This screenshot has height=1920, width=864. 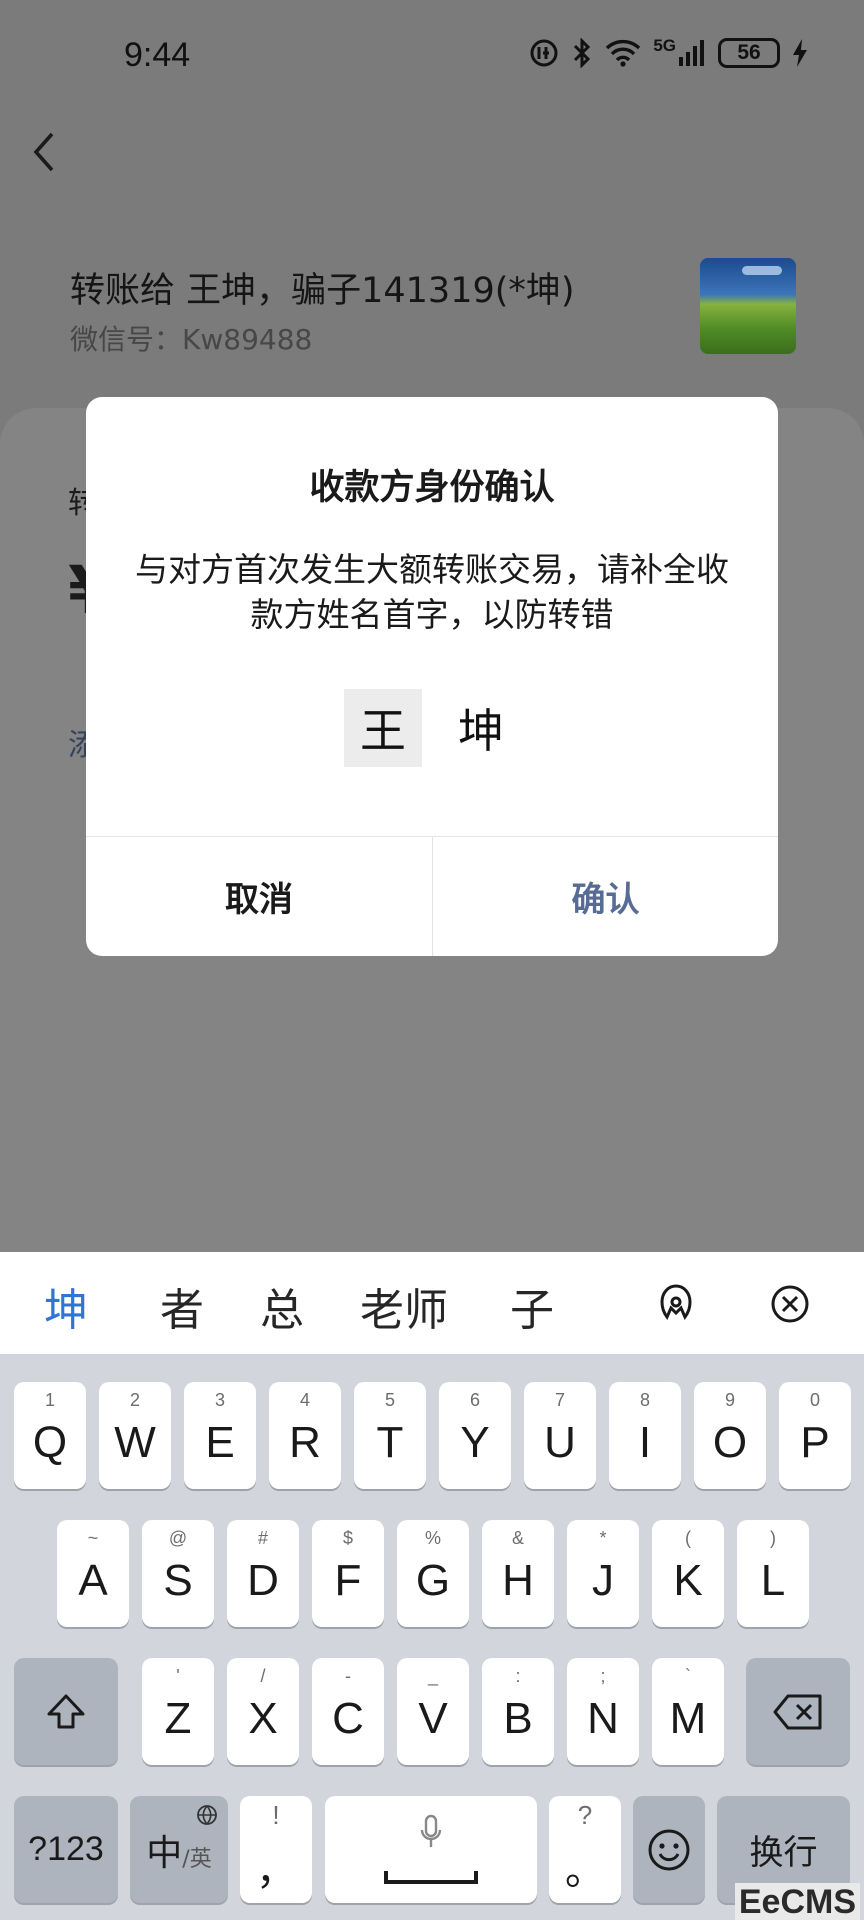 I want to click on candidate-item: 总, so click(x=282, y=1306).